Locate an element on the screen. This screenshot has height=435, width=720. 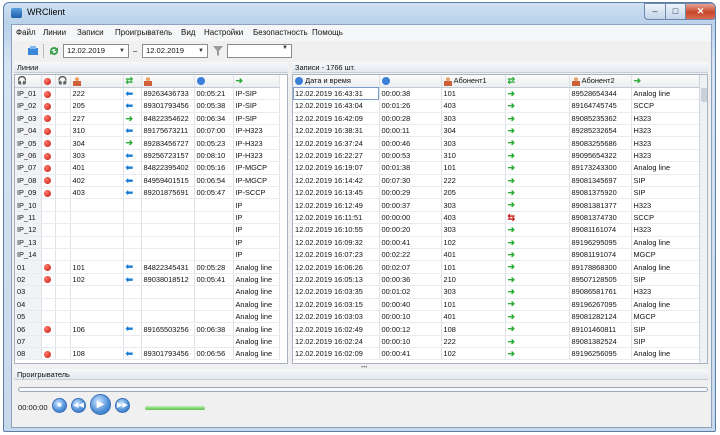
line-row: IP_12 IP is located at coordinates (147, 230).